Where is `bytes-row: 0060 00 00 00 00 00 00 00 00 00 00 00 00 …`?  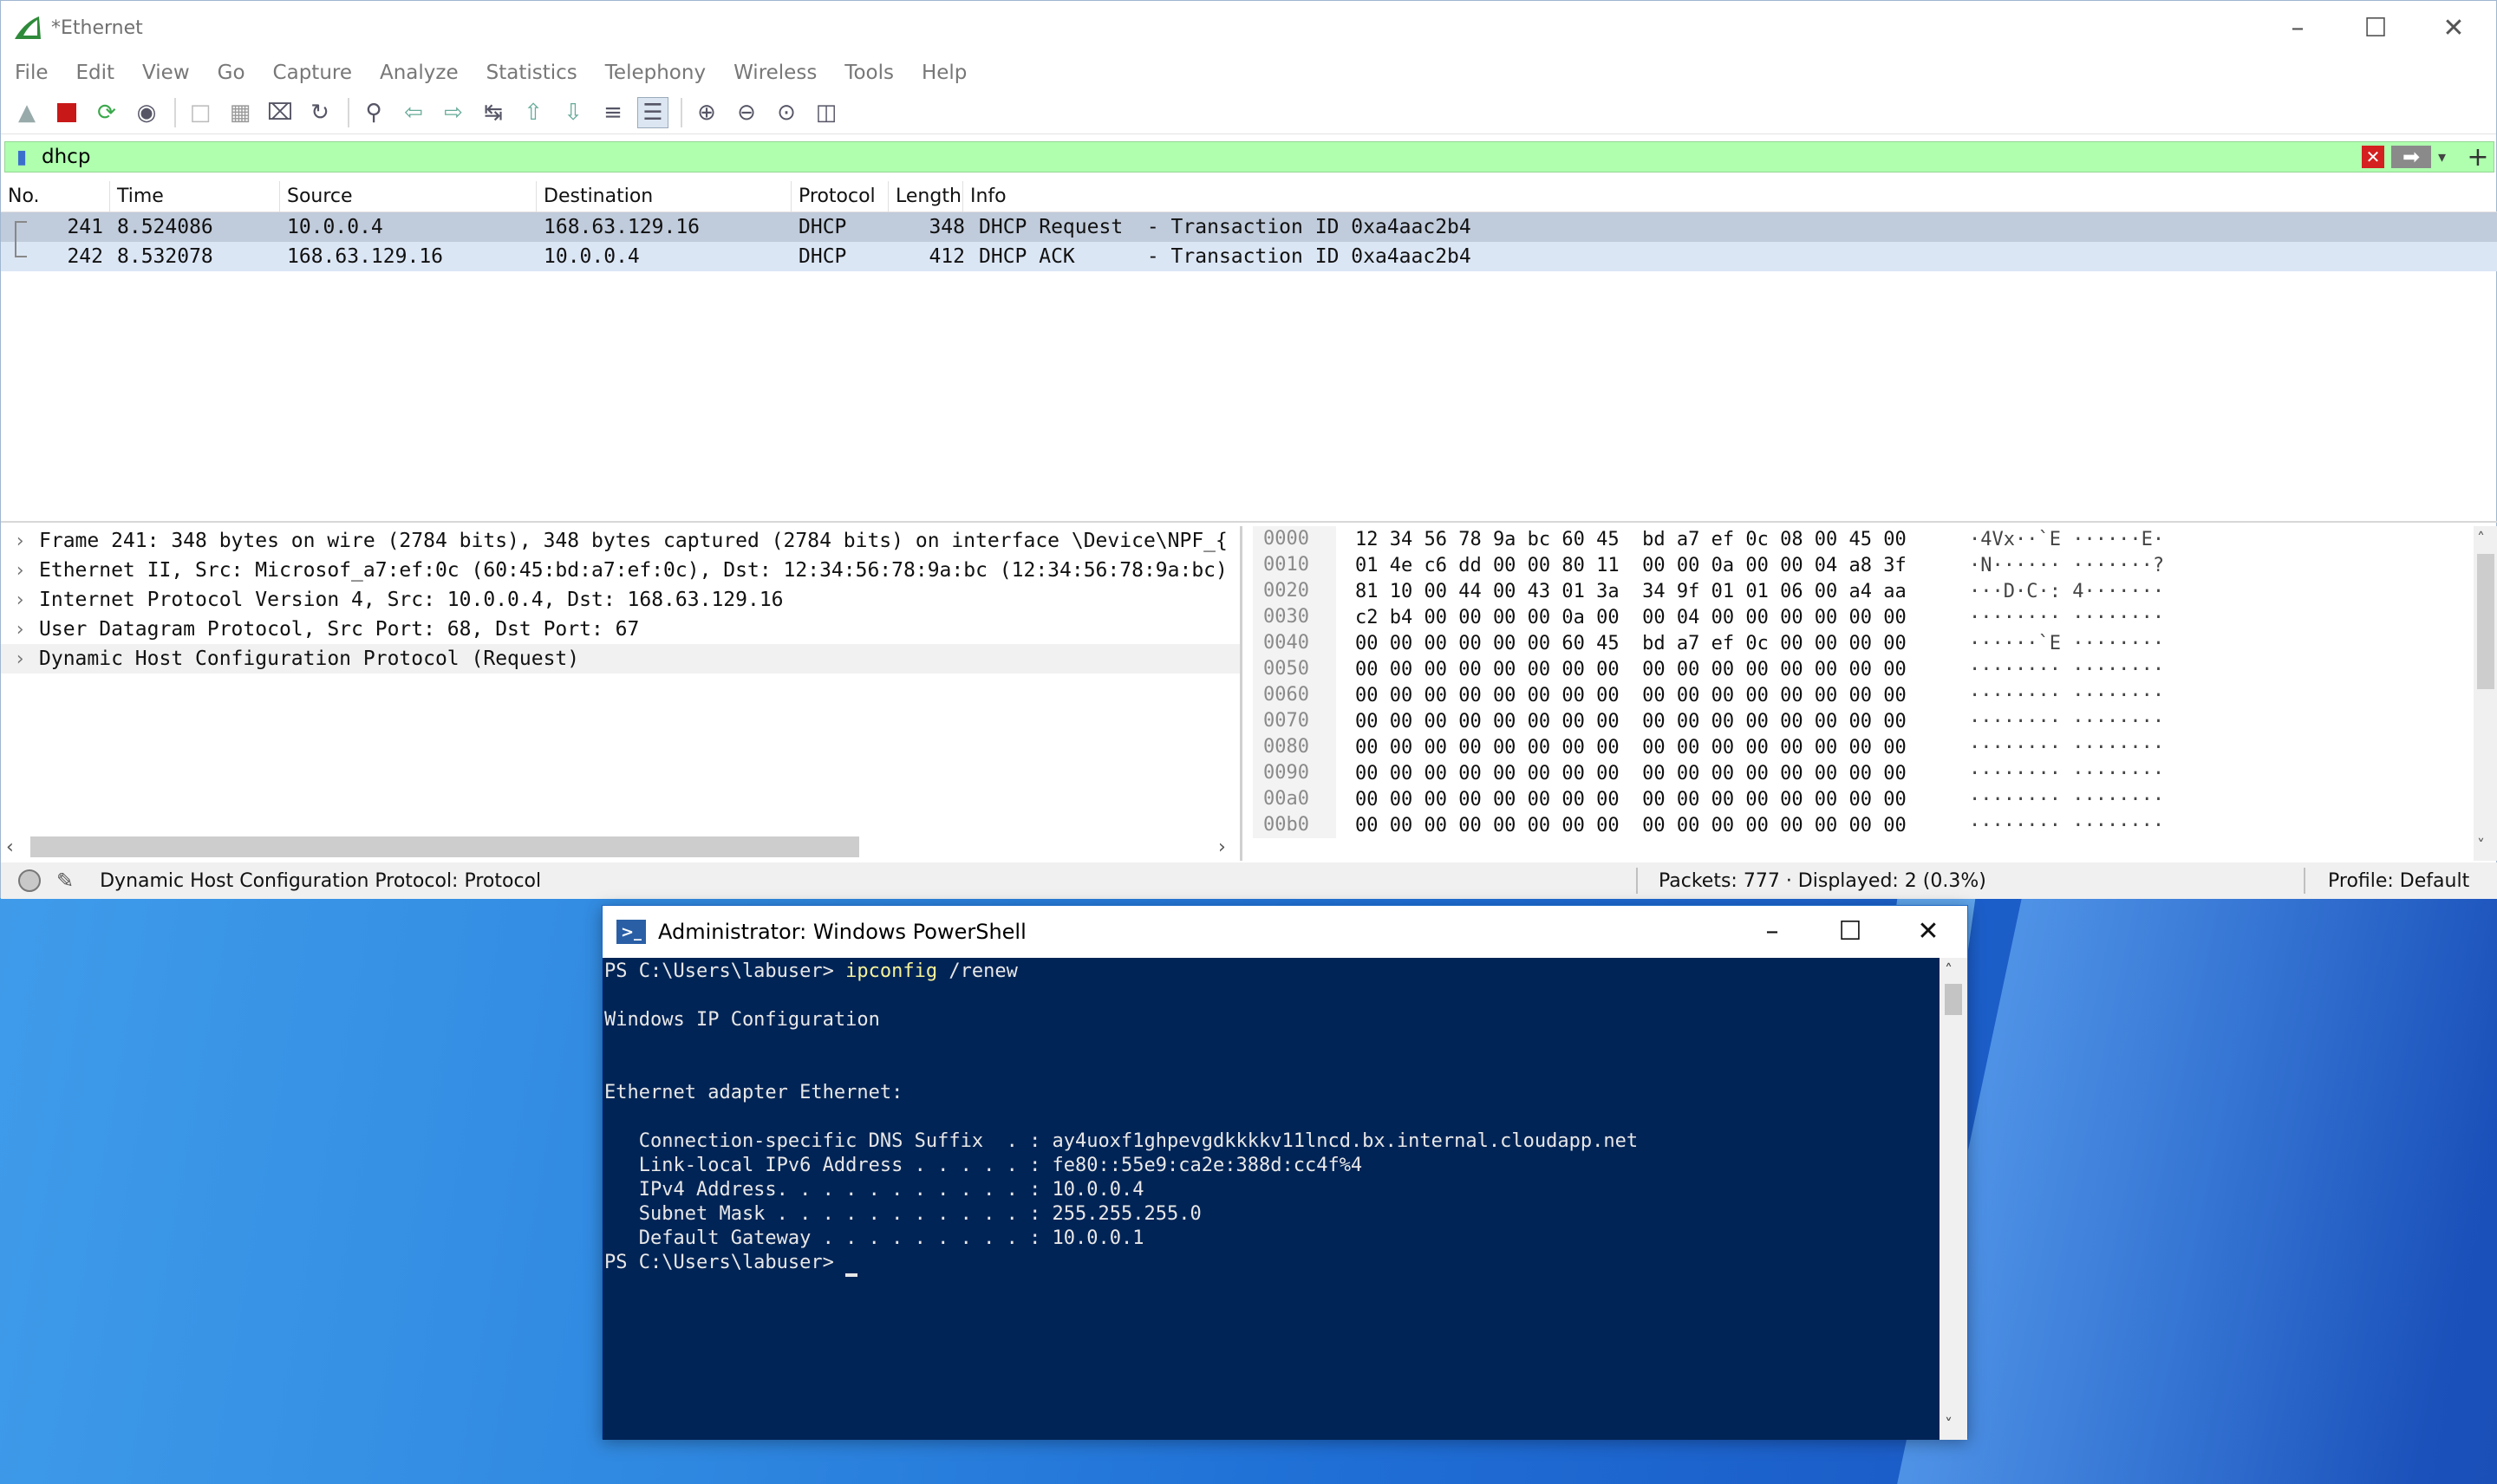 bytes-row: 0060 00 00 00 00 00 00 00 00 00 00 00 00 … is located at coordinates (1875, 695).